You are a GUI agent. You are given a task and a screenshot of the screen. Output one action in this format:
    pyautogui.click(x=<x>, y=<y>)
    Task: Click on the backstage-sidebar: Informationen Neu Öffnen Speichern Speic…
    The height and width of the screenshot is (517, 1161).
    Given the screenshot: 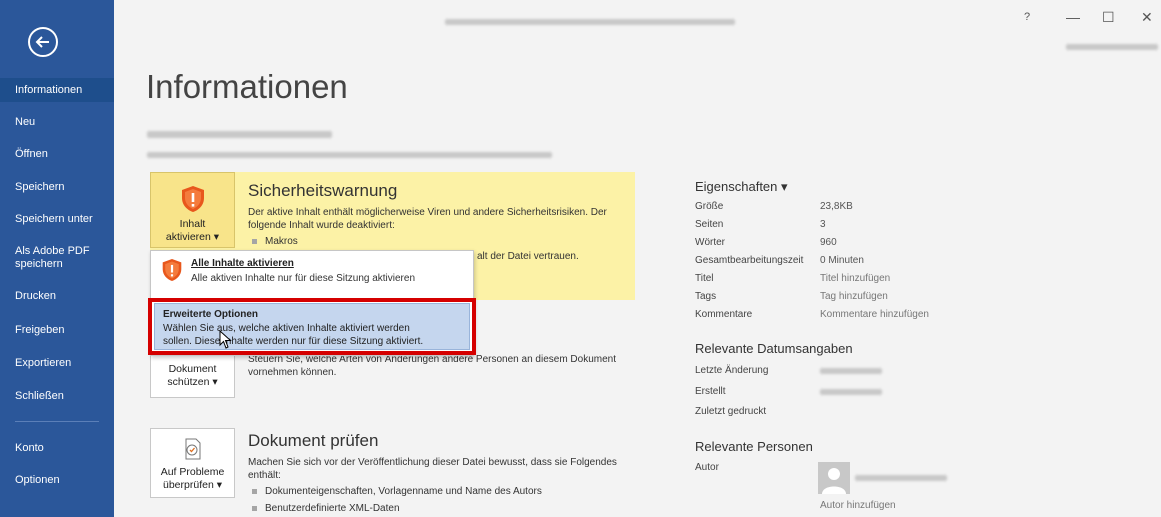 What is the action you would take?
    pyautogui.click(x=57, y=258)
    